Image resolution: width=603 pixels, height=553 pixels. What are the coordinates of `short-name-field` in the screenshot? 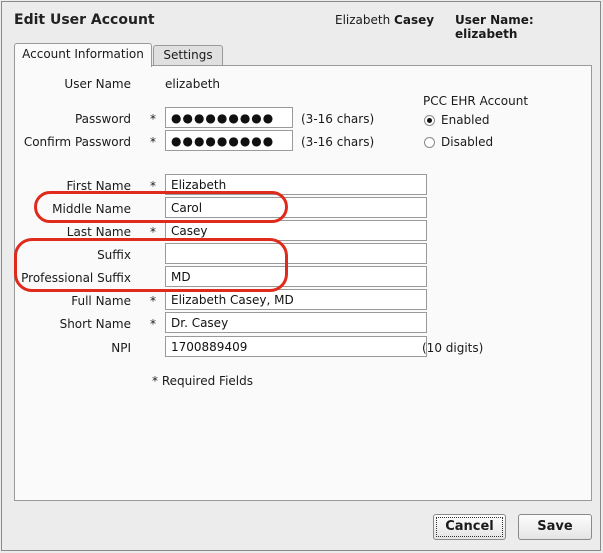 It's located at (296, 322).